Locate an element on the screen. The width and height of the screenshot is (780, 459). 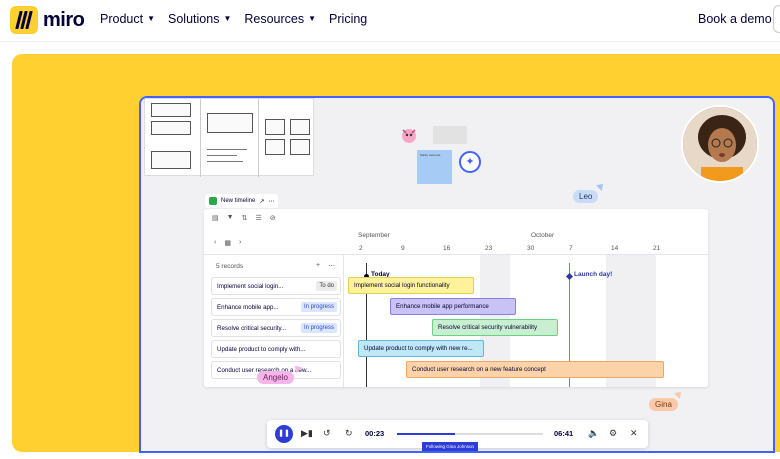
task-bar: Implement social login functionality is located at coordinates (411, 285).